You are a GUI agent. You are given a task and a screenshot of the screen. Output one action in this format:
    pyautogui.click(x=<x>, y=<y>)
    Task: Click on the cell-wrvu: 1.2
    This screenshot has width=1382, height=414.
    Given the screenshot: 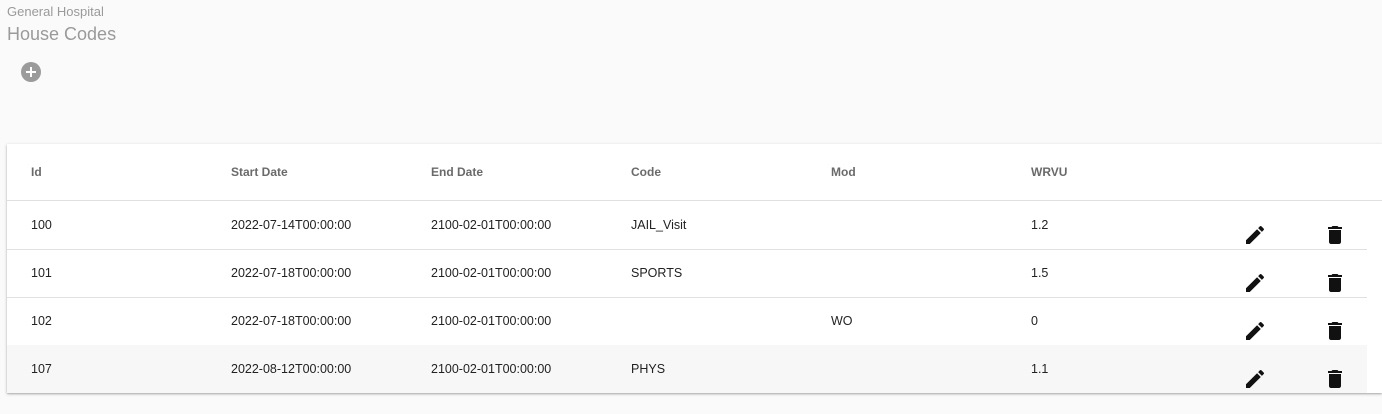 What is the action you would take?
    pyautogui.click(x=1040, y=225)
    